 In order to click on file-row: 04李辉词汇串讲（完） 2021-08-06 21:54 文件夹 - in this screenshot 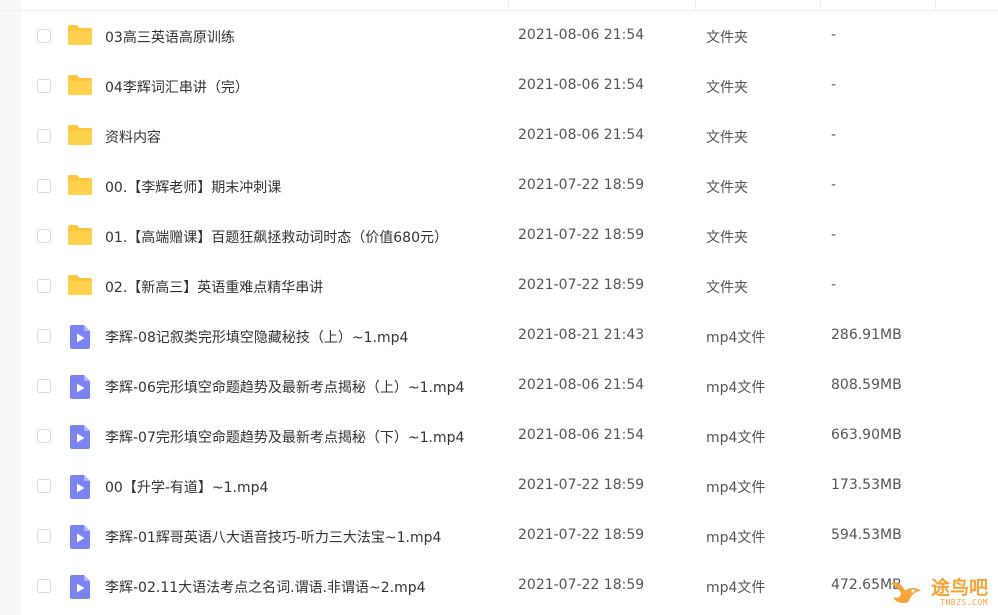, I will do `click(509, 87)`.